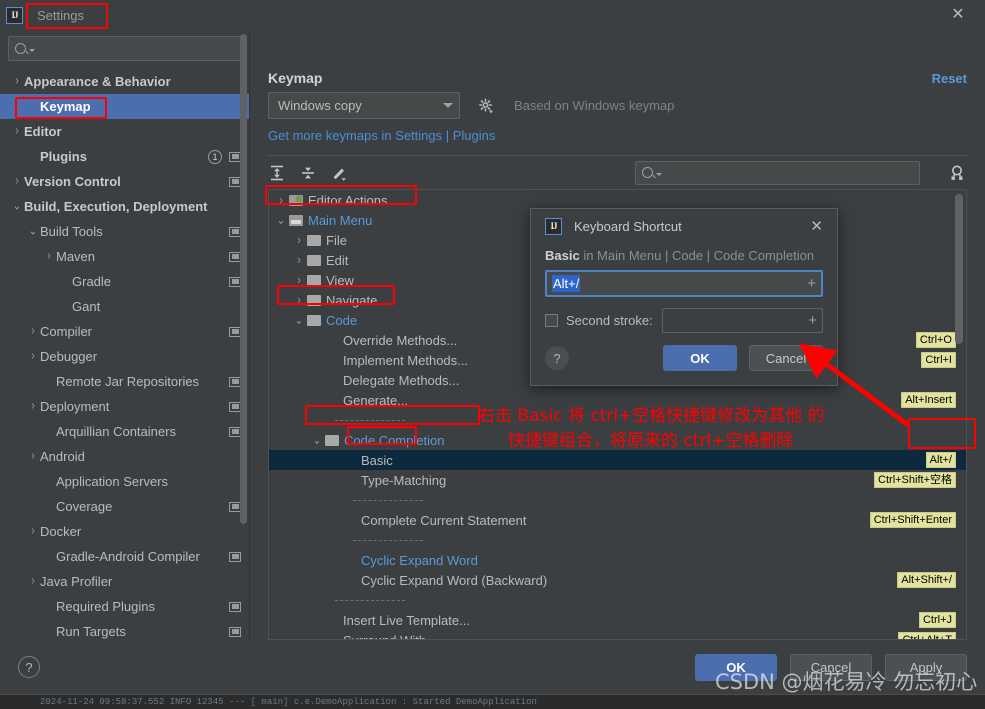 The image size is (985, 709). I want to click on sidebar-item-editor: › Editor, so click(124, 131).